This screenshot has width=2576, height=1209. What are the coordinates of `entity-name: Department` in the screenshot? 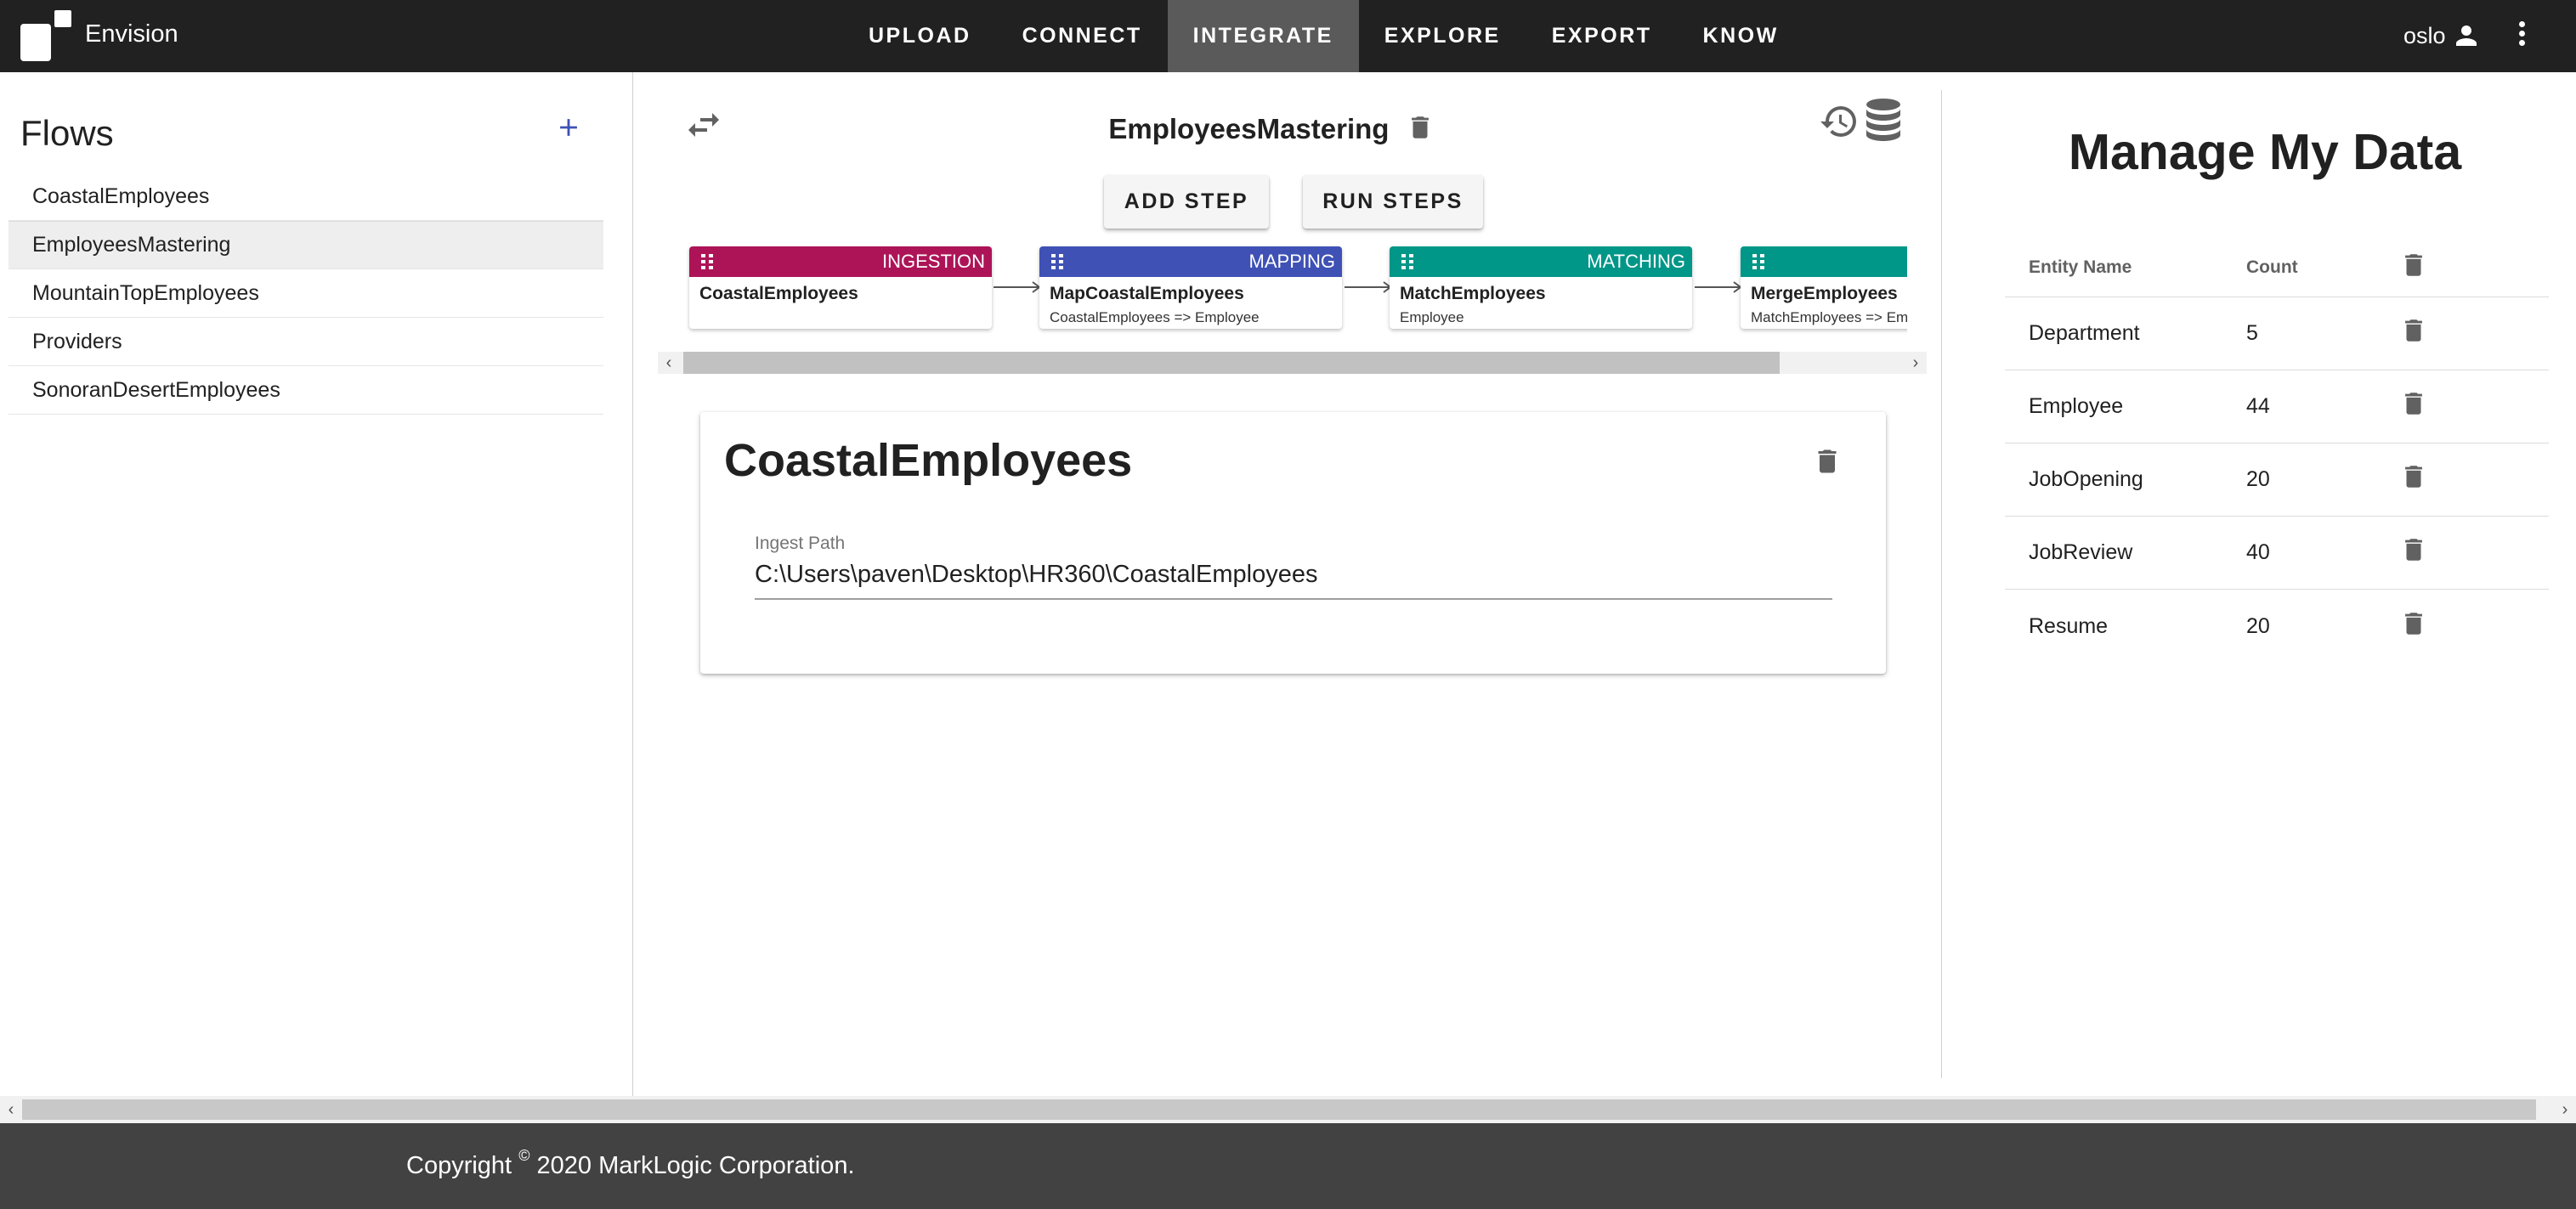 It's located at (2084, 333).